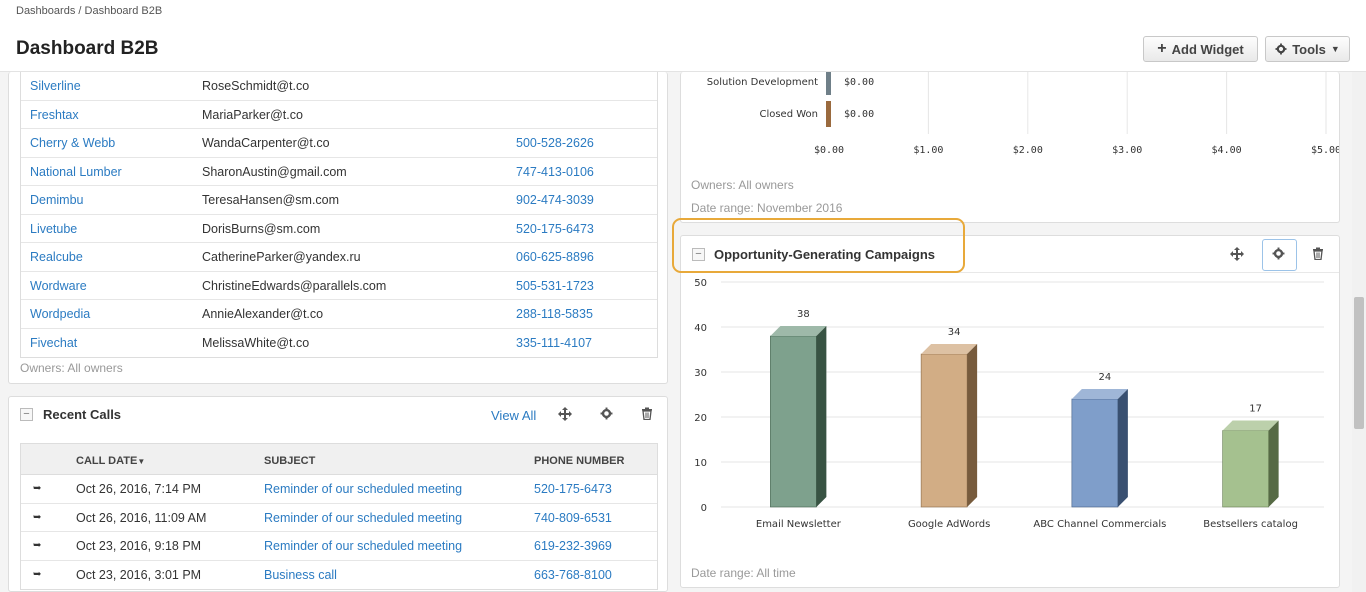  Describe the element at coordinates (743, 573) in the screenshot. I see `date-range-note: Date range: All time` at that location.